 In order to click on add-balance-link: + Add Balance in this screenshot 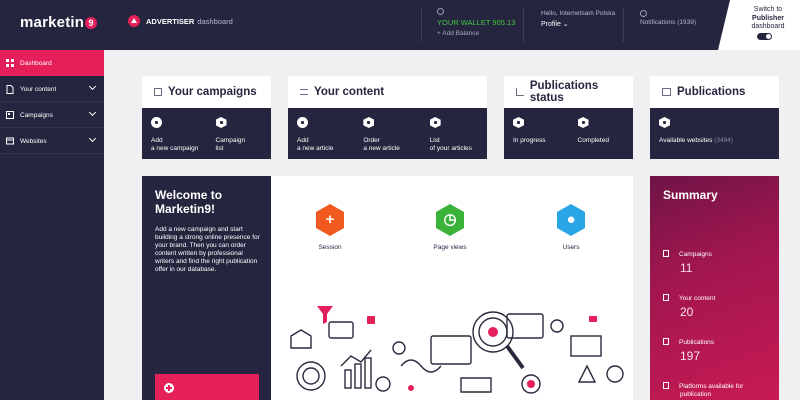, I will do `click(476, 33)`.